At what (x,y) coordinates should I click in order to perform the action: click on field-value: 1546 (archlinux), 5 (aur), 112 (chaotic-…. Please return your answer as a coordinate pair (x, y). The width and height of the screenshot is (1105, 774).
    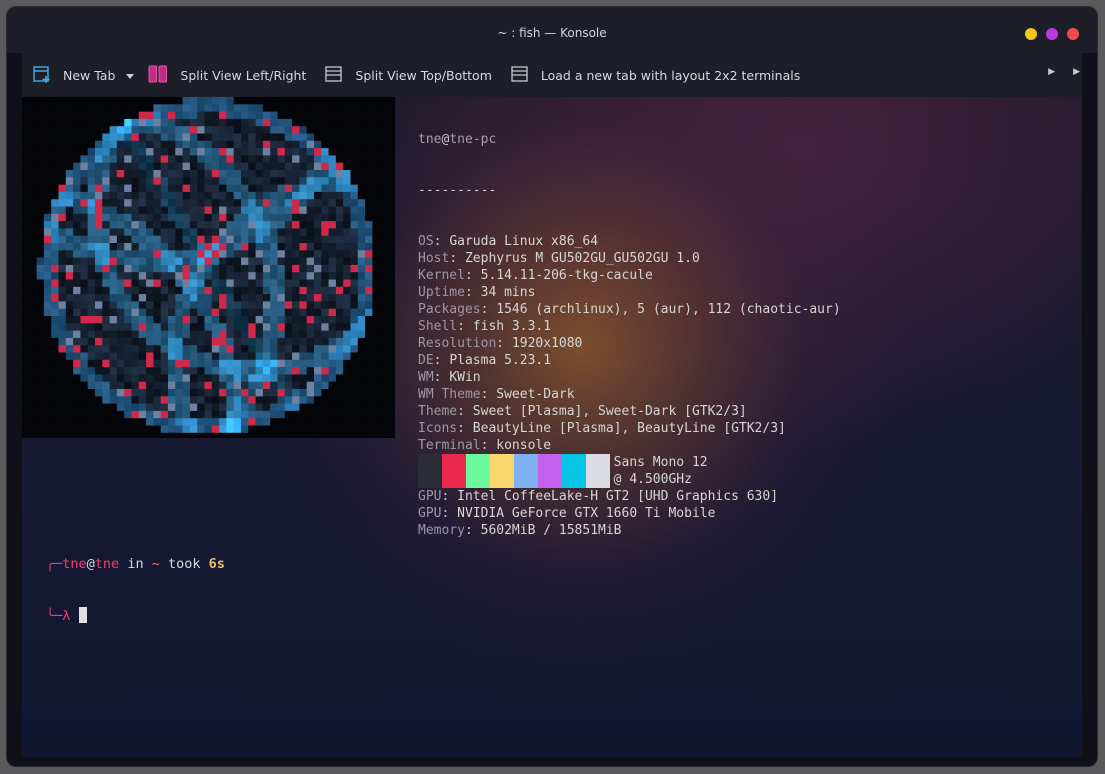
    Looking at the image, I should click on (668, 309).